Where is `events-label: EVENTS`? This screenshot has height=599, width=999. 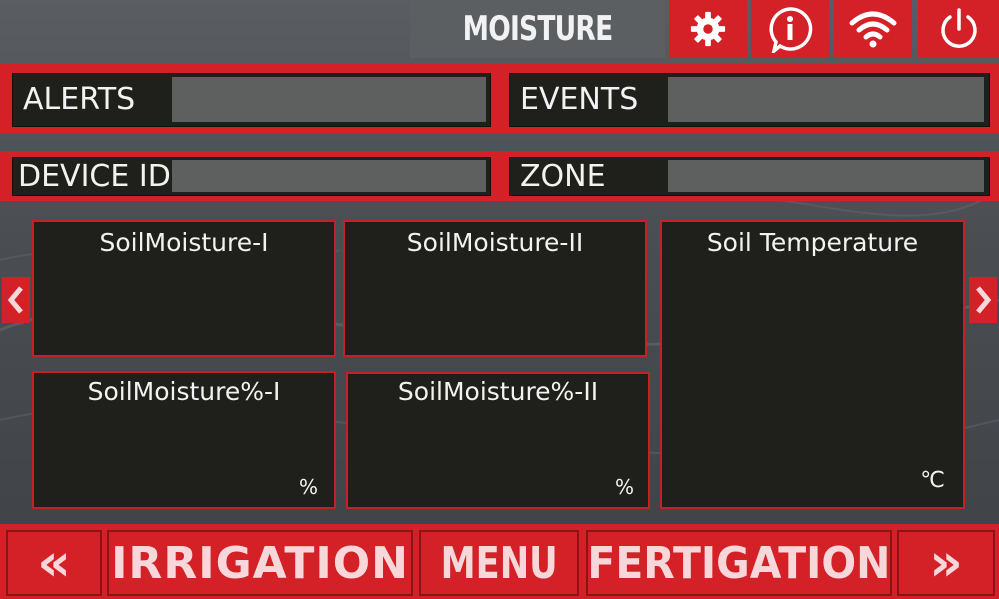 events-label: EVENTS is located at coordinates (579, 99).